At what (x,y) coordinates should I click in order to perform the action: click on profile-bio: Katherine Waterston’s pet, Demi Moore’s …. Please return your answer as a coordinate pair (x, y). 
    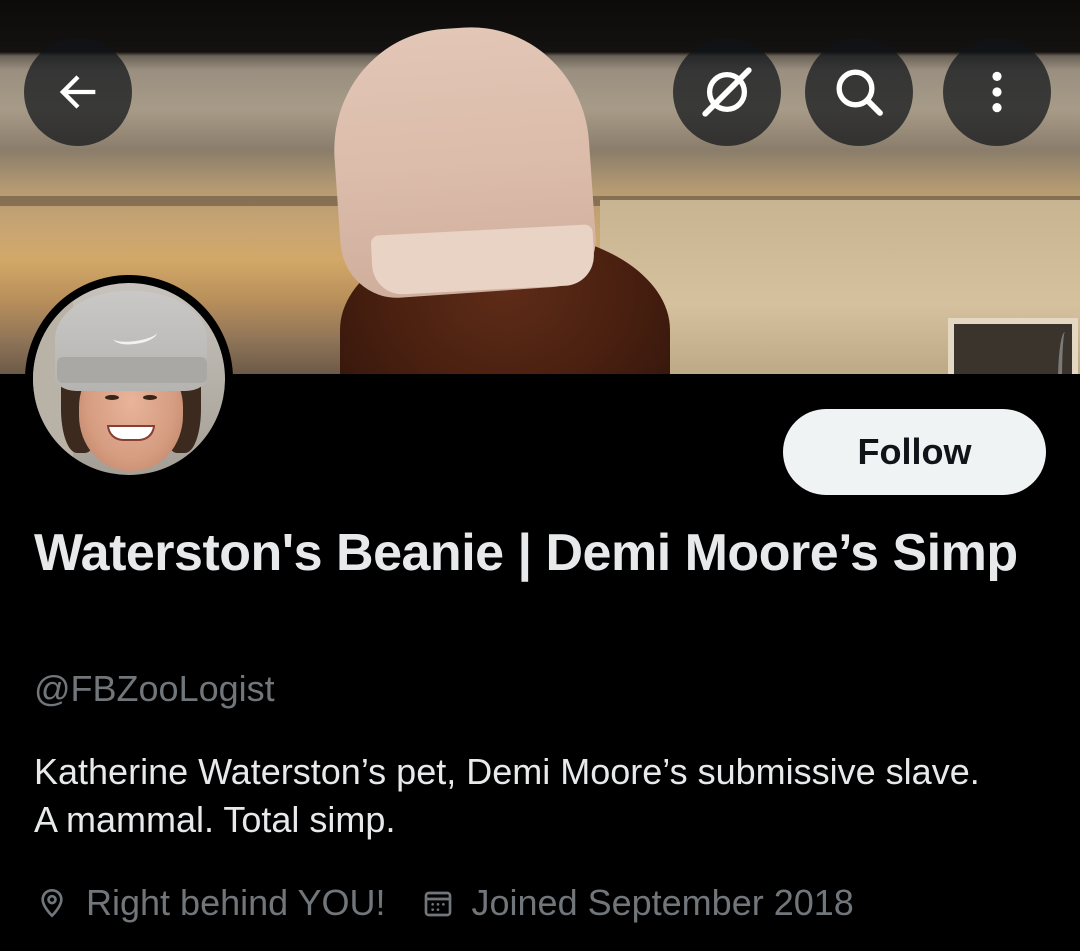
    Looking at the image, I should click on (507, 795).